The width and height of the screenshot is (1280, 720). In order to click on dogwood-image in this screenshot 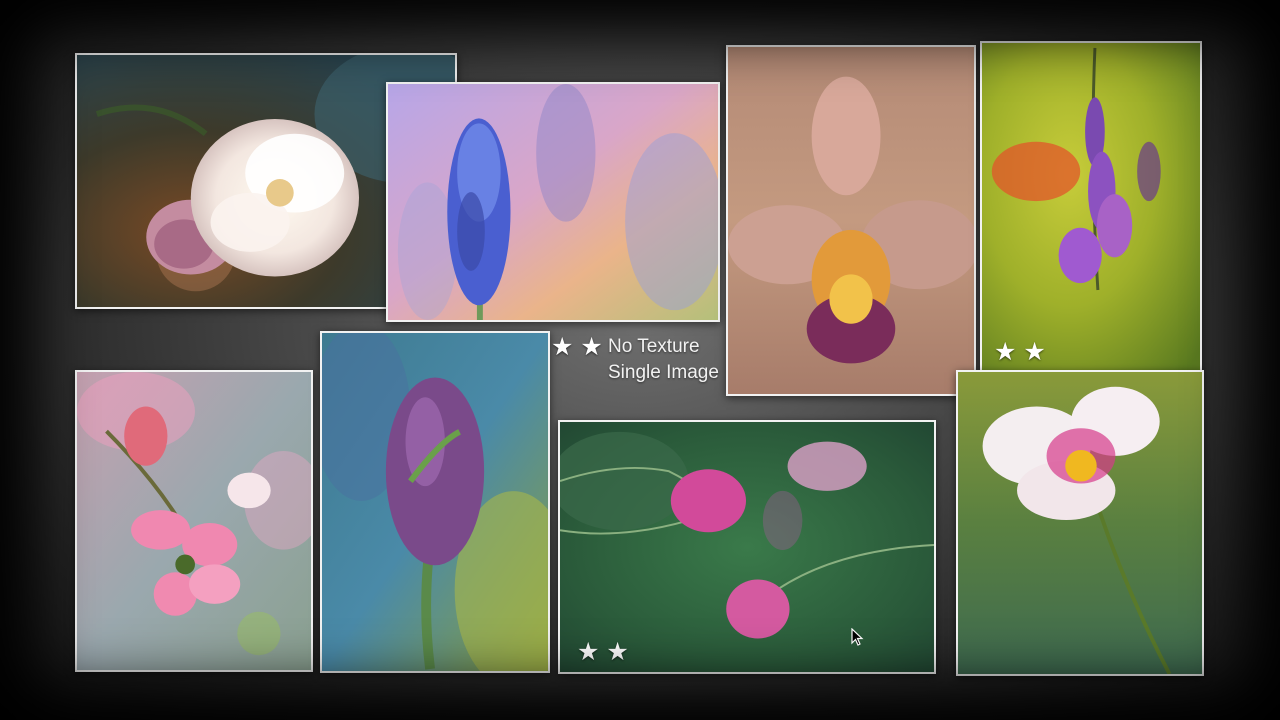, I will do `click(194, 521)`.